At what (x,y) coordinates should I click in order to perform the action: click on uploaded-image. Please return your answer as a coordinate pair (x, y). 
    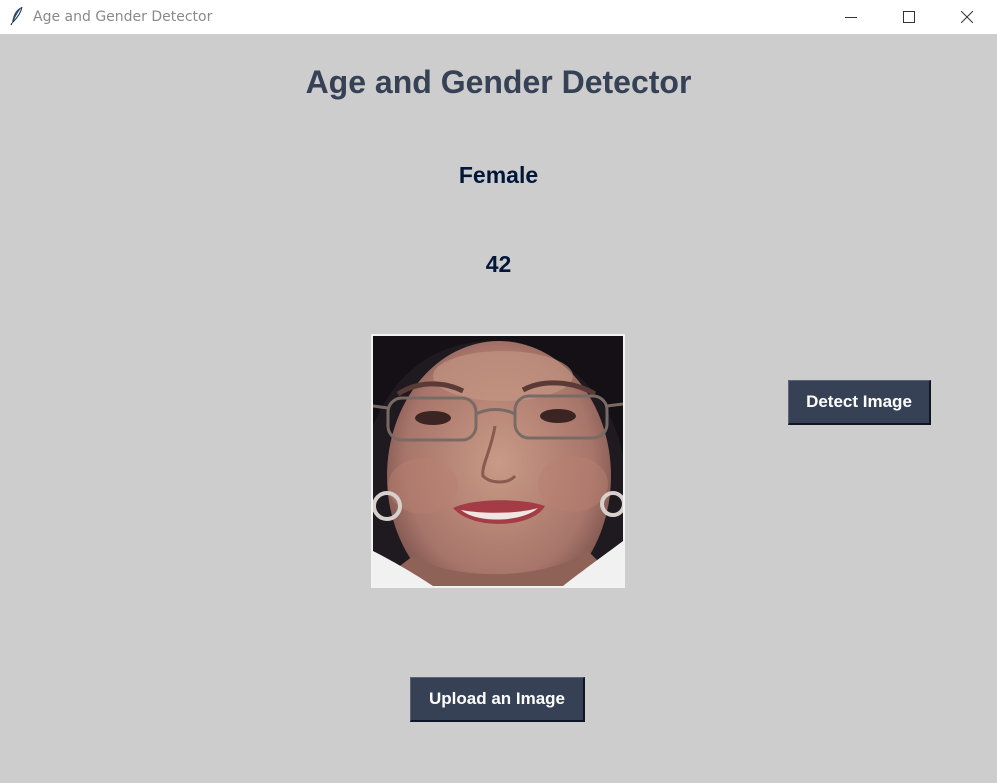
    Looking at the image, I should click on (498, 461).